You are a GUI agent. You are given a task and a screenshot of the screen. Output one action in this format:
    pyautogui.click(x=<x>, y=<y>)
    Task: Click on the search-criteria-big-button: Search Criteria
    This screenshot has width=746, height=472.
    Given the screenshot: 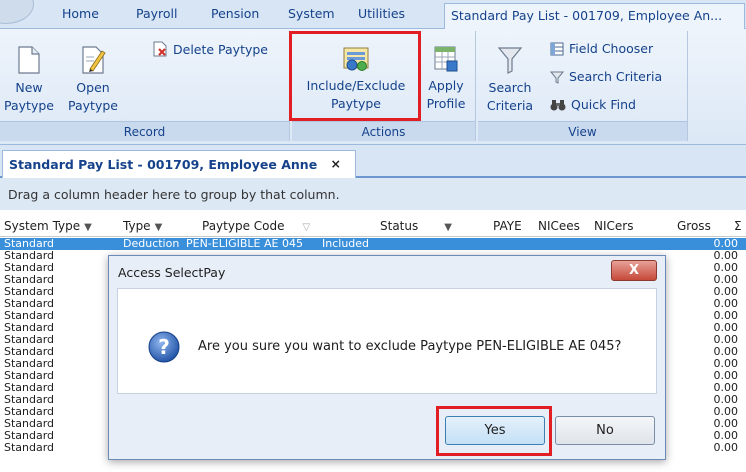 What is the action you would take?
    pyautogui.click(x=510, y=80)
    